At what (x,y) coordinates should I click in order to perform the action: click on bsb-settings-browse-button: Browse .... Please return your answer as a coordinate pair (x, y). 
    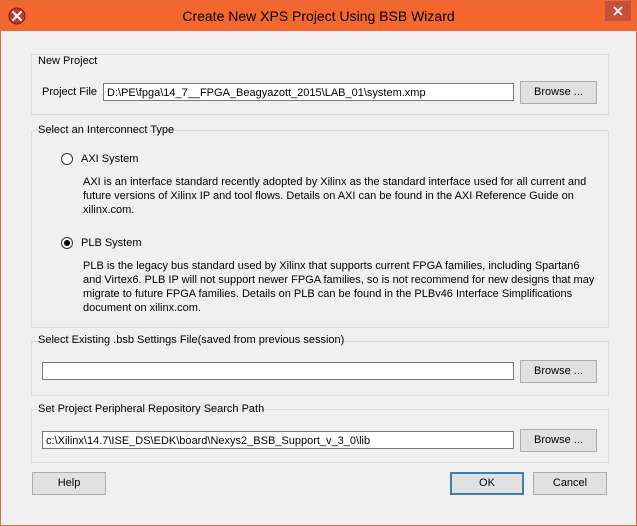
    Looking at the image, I should click on (558, 371).